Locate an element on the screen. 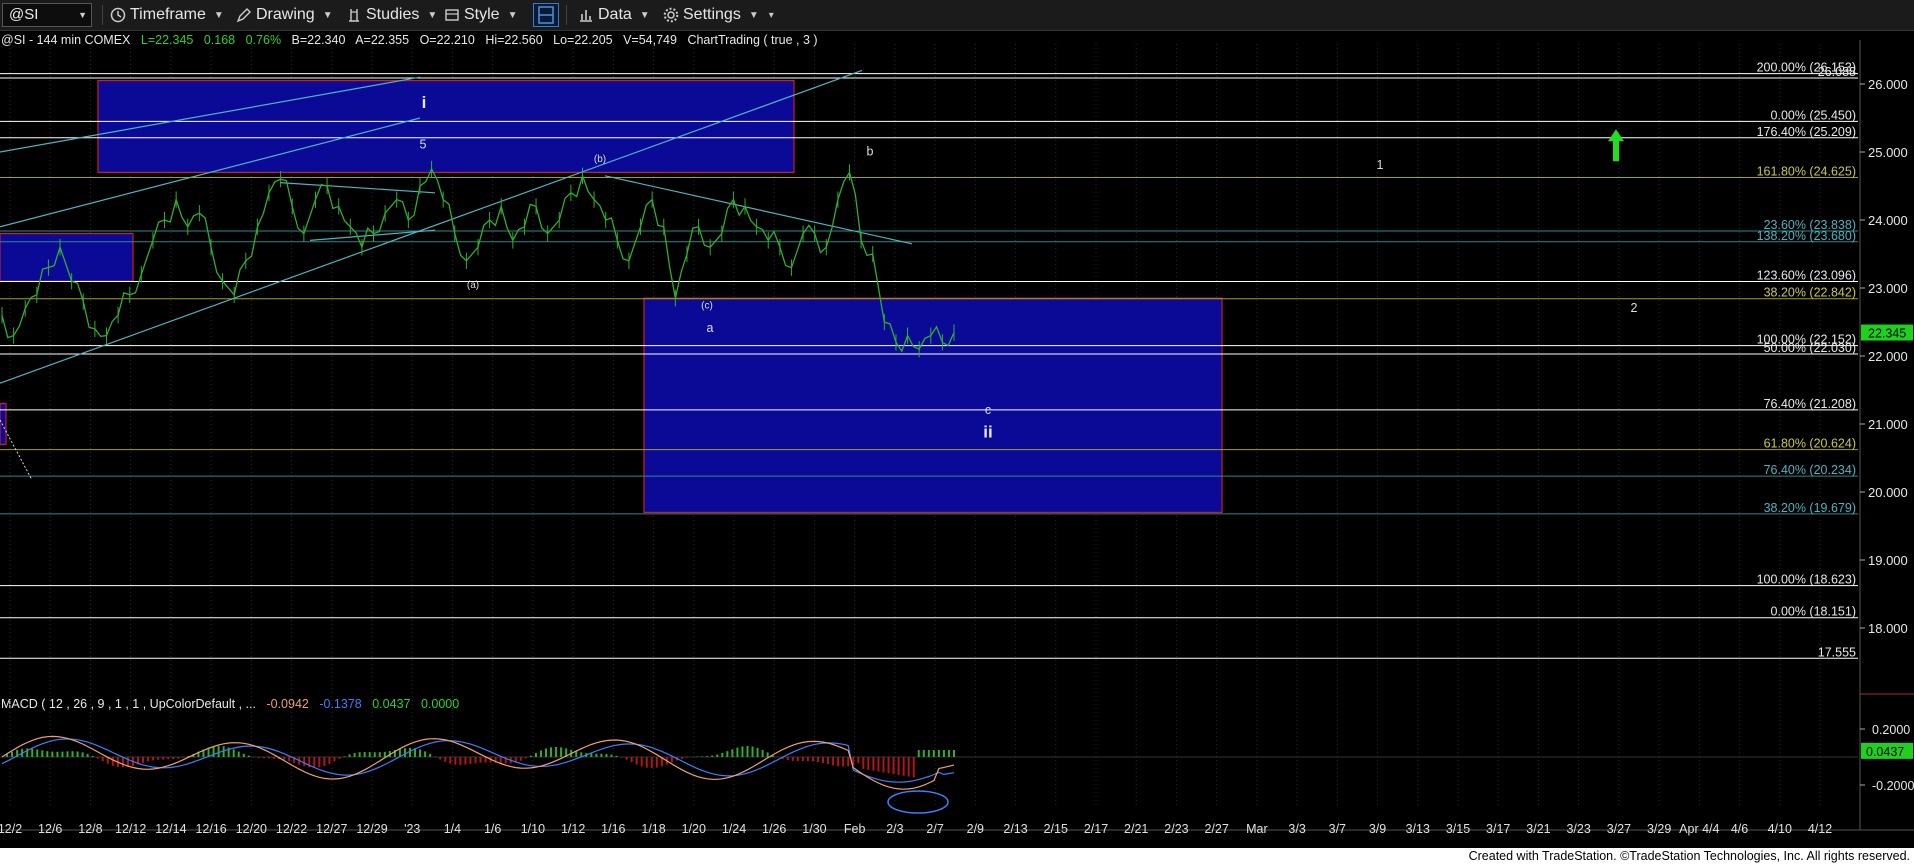  wave-label: 1 is located at coordinates (1380, 165).